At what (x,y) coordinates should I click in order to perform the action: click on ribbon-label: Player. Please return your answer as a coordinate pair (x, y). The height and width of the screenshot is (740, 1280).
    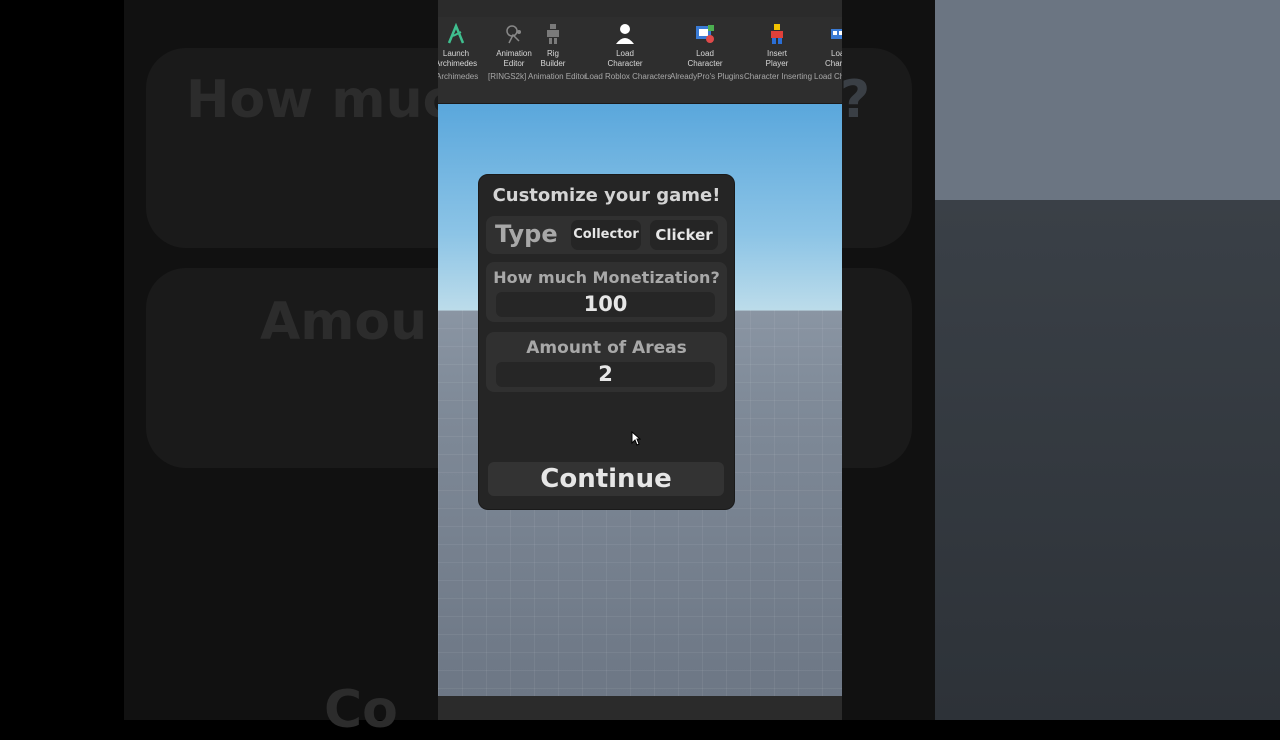
    Looking at the image, I should click on (777, 63).